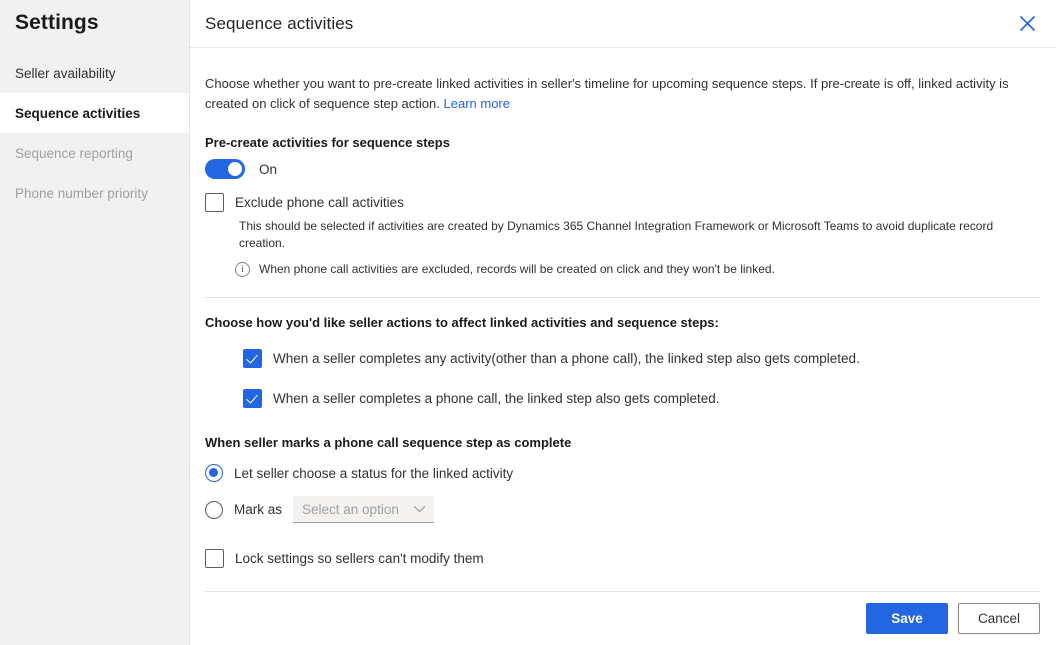 Image resolution: width=1056 pixels, height=645 pixels. I want to click on sidebar-item-label: Phone number priority, so click(81, 193).